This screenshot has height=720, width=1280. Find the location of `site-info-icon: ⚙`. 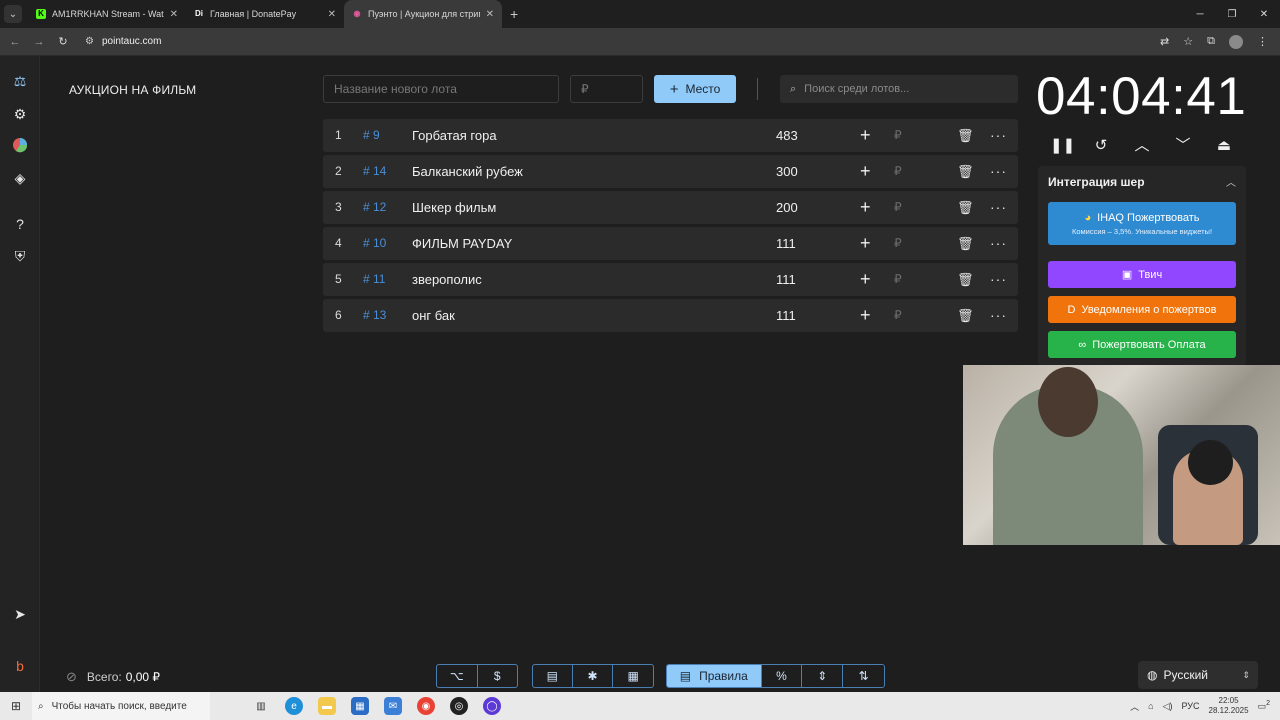

site-info-icon: ⚙ is located at coordinates (89, 41).